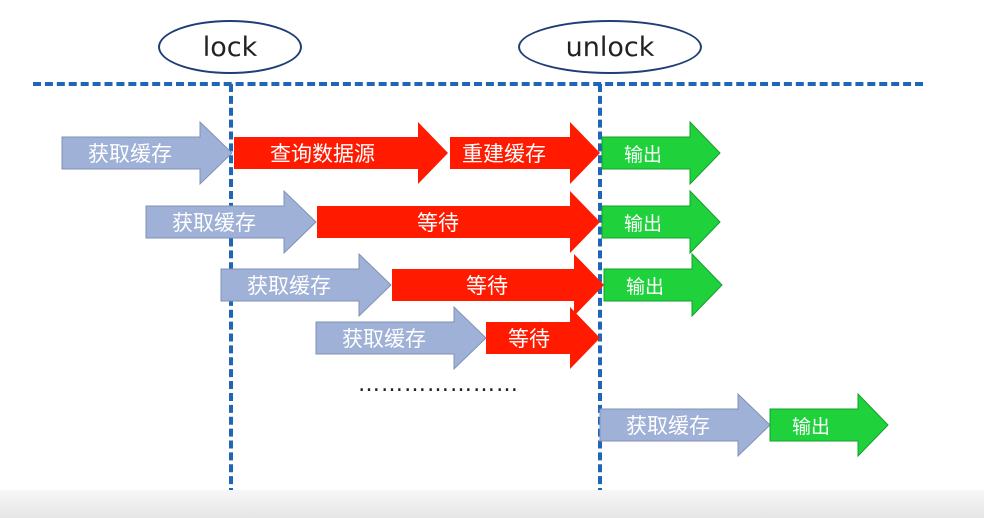 The image size is (984, 518). I want to click on rebuild-cache-arrow: 重建缓存, so click(525, 153).